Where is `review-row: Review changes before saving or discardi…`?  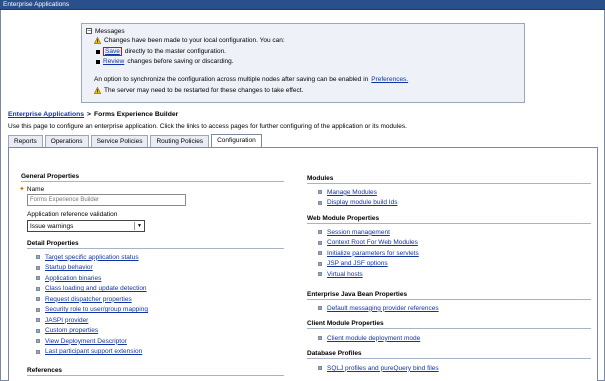
review-row: Review changes before saving or discardi… is located at coordinates (165, 61).